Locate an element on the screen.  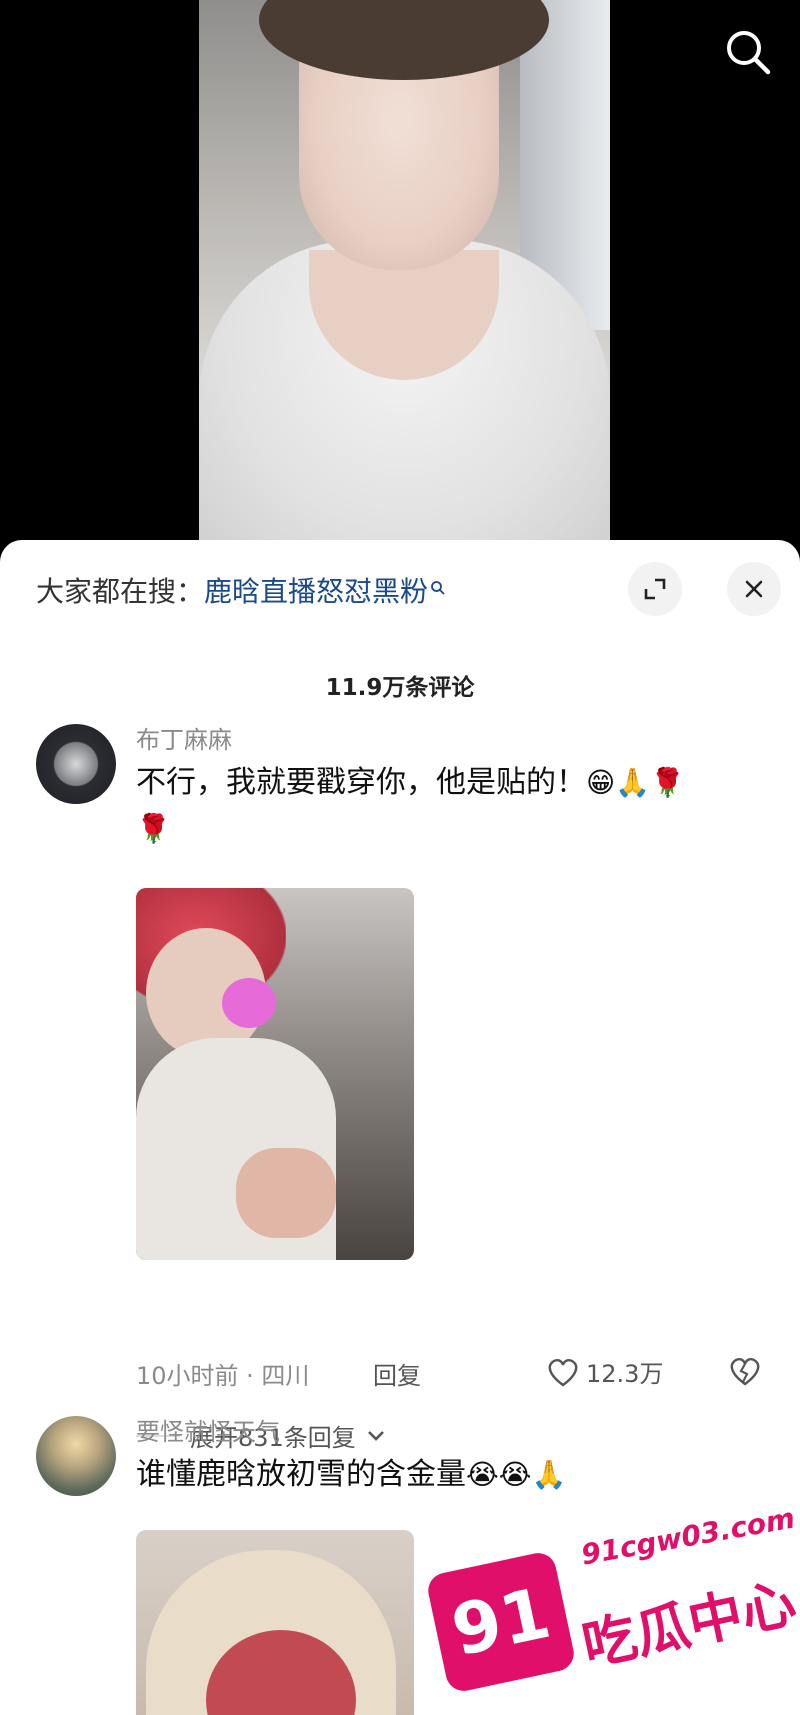
reply-button: 回复 is located at coordinates (397, 1373).